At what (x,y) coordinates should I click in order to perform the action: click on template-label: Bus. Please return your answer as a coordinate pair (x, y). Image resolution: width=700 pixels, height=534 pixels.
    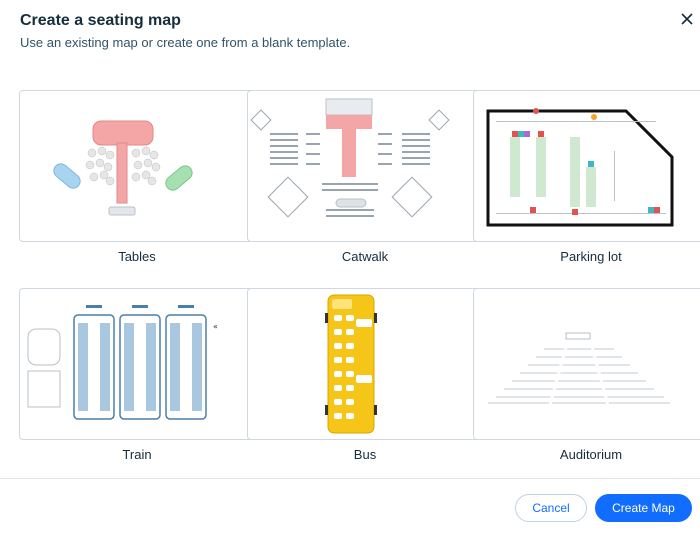
    Looking at the image, I should click on (365, 454).